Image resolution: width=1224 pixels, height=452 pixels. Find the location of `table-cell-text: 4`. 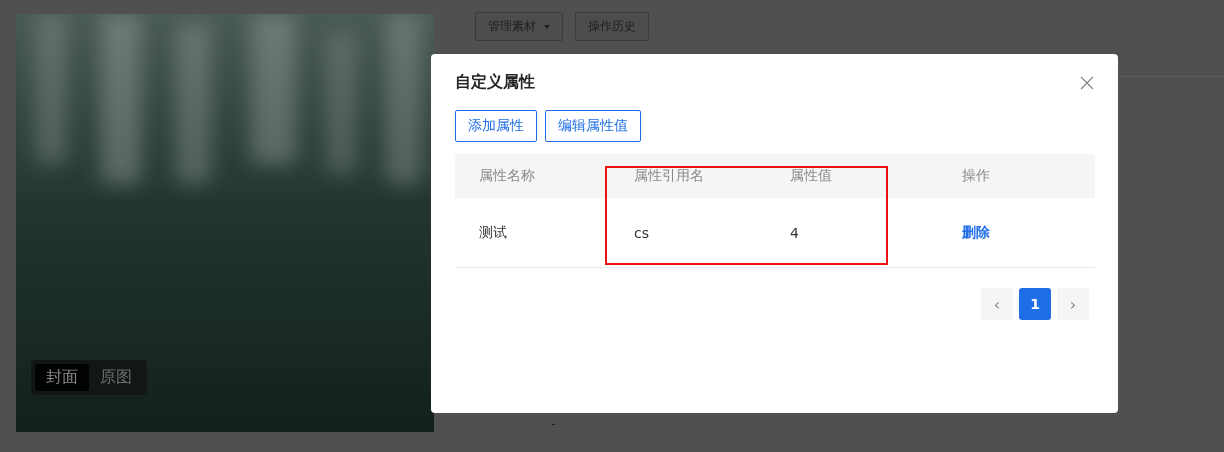

table-cell-text: 4 is located at coordinates (794, 232).